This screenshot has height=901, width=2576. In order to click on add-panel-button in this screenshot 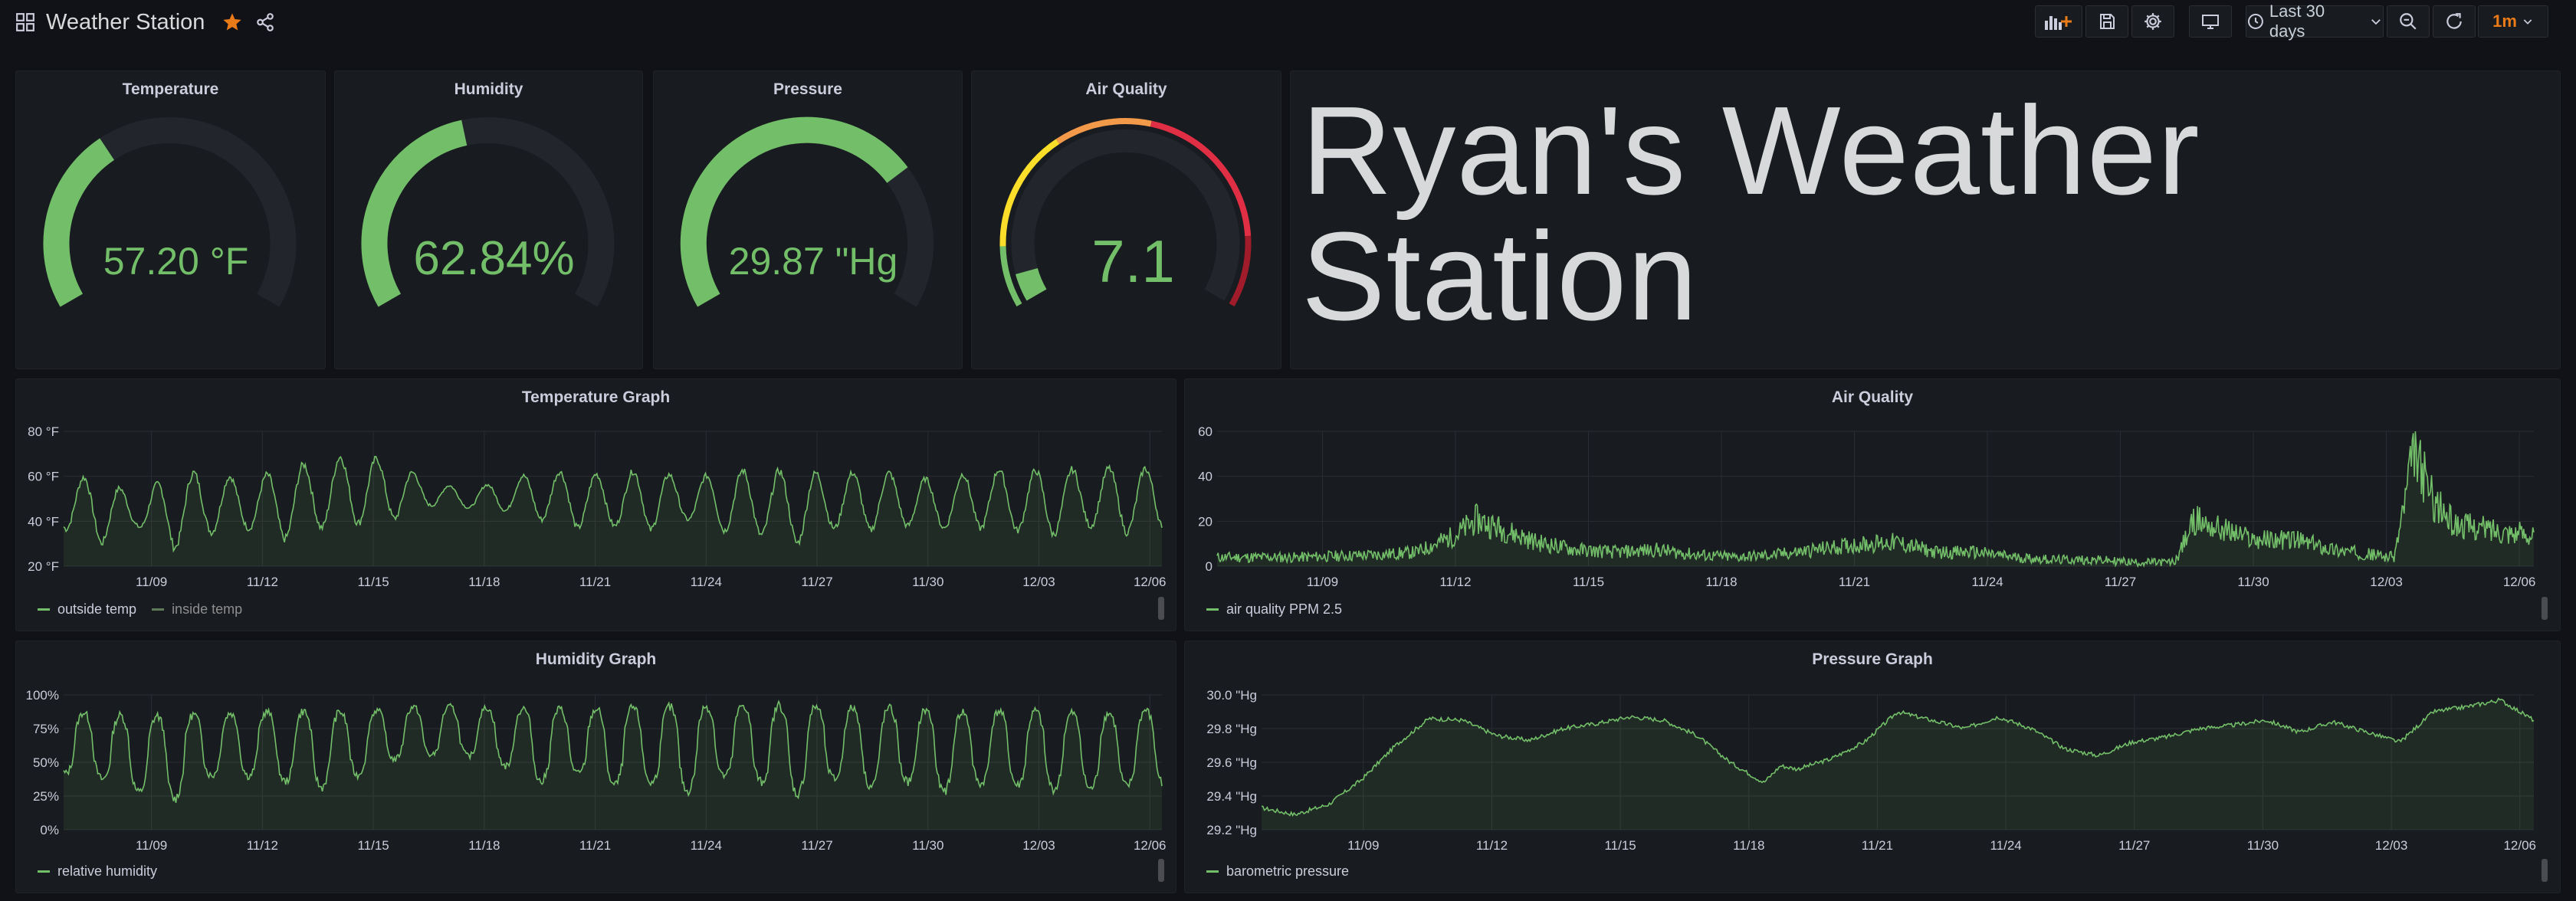, I will do `click(2058, 21)`.